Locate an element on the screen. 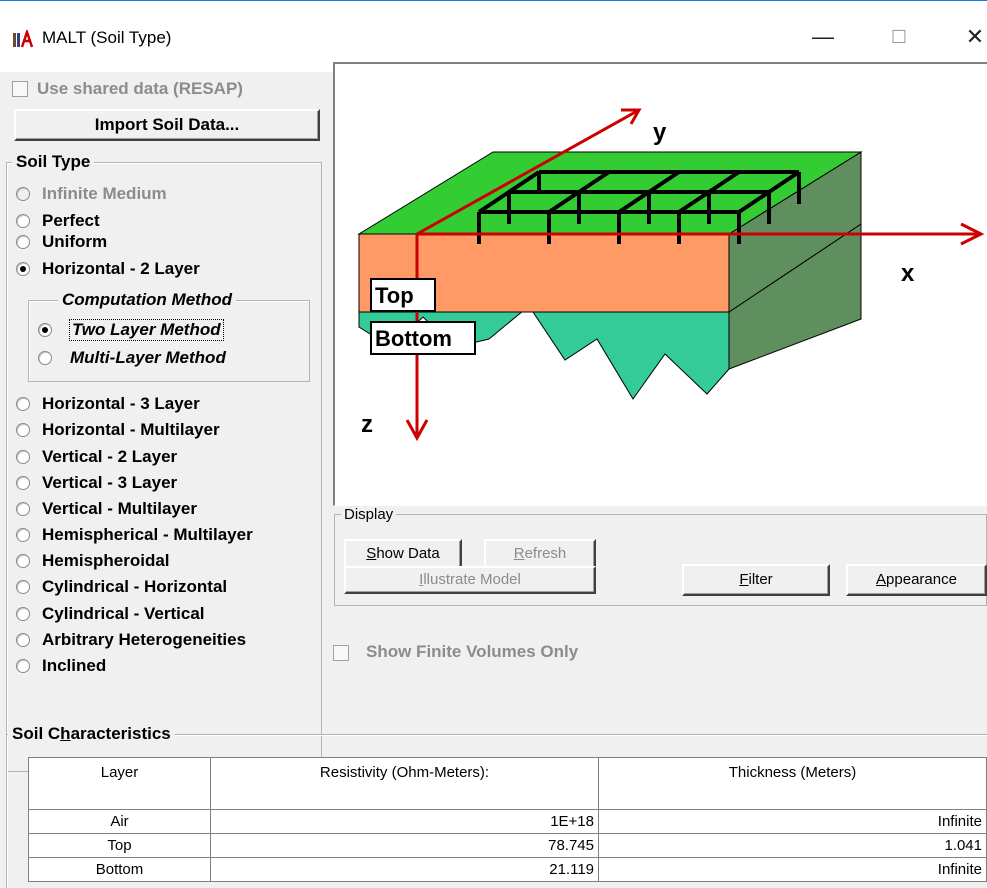  soil-type-option: Cylindrical - Vertical is located at coordinates (110, 614).